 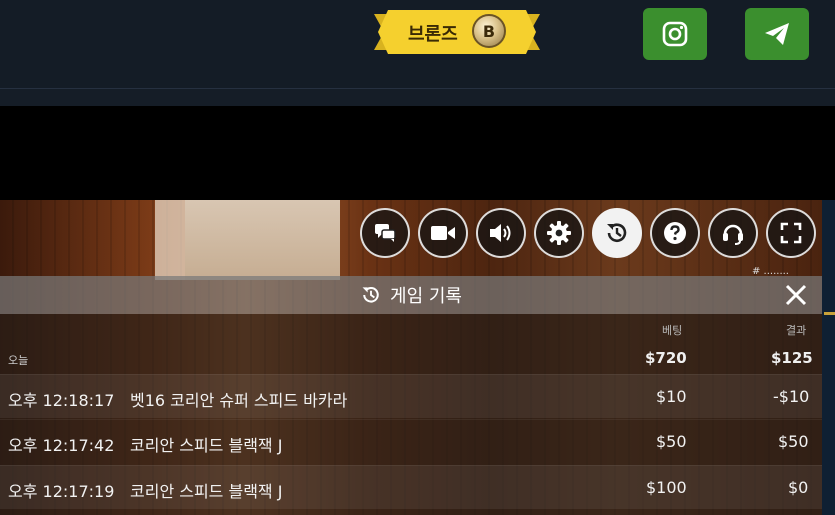 I want to click on row-result: -$10, so click(x=791, y=396).